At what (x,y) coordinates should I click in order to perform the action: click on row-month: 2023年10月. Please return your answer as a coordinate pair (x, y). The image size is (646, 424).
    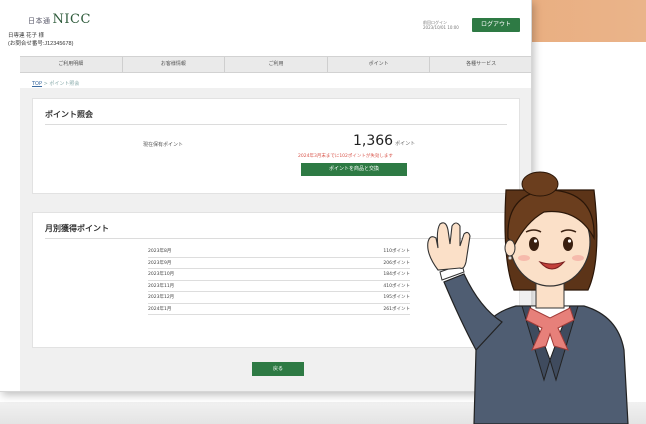
    Looking at the image, I should click on (161, 274).